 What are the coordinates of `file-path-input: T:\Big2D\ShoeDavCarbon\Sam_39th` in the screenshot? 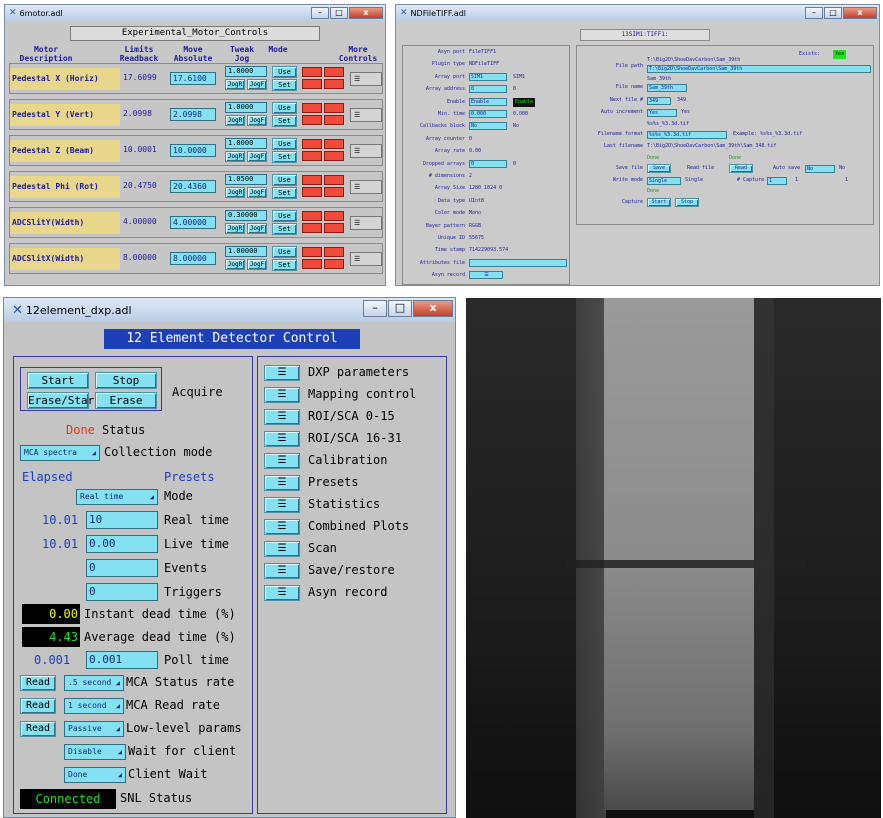 It's located at (759, 69).